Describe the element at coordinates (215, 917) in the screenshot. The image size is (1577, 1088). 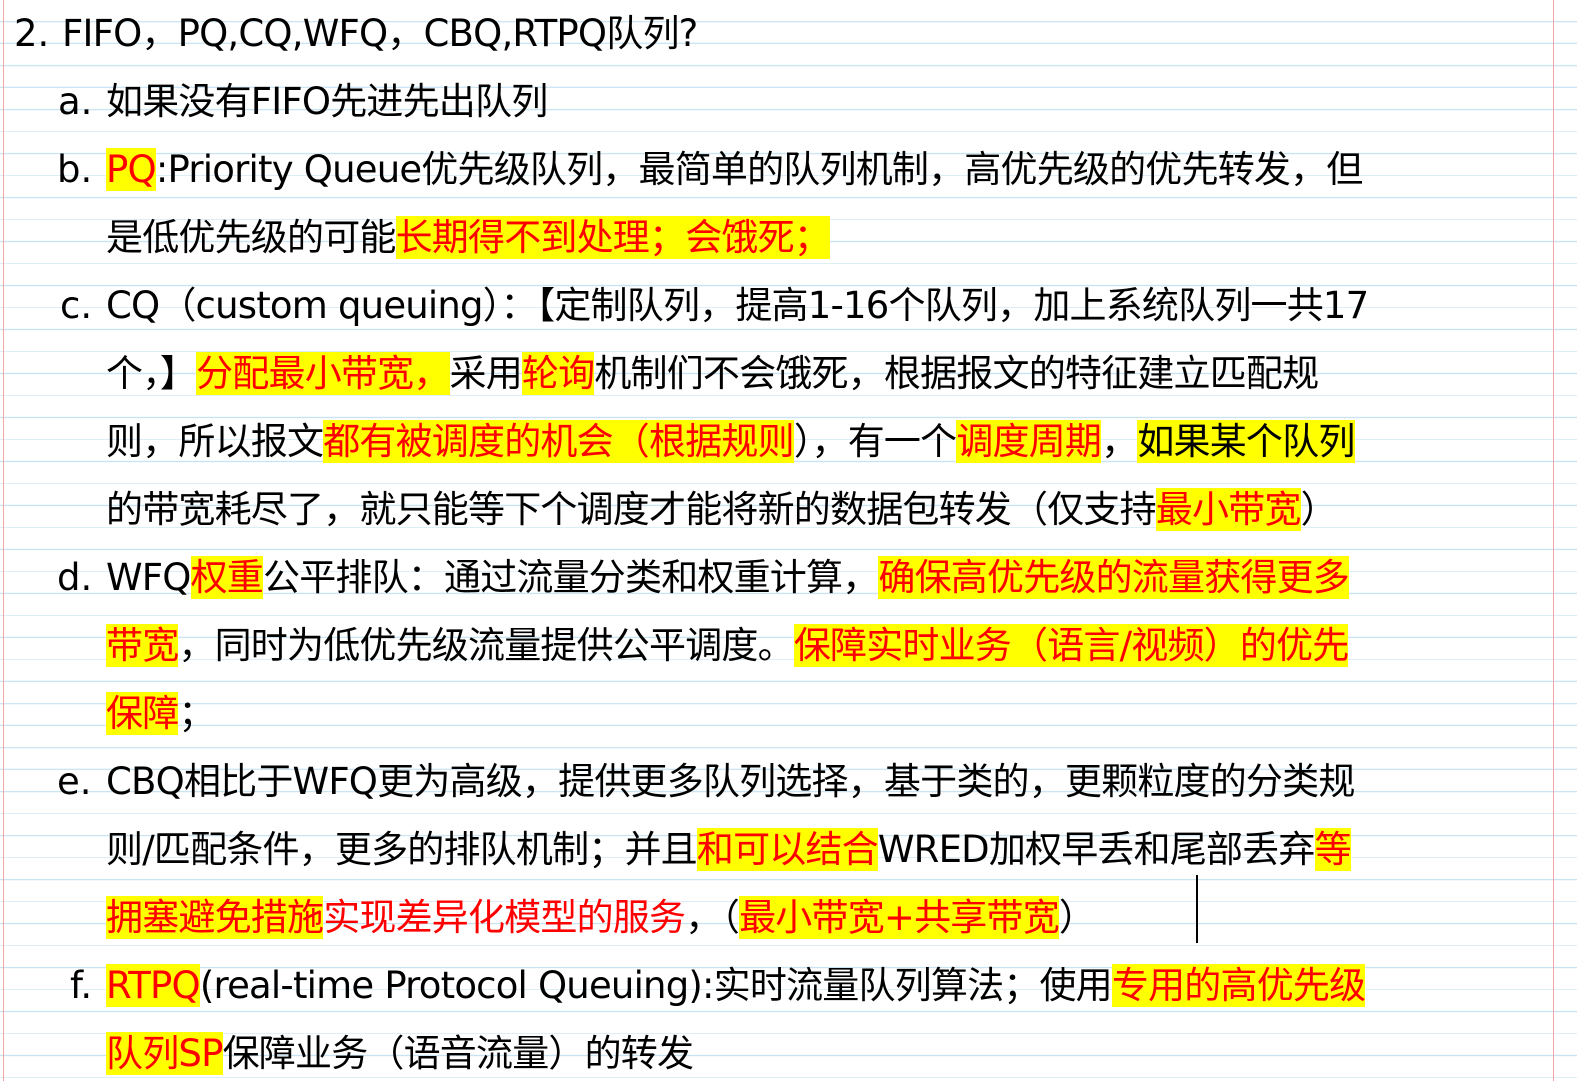
I see `text-run: 拥塞避免措施` at that location.